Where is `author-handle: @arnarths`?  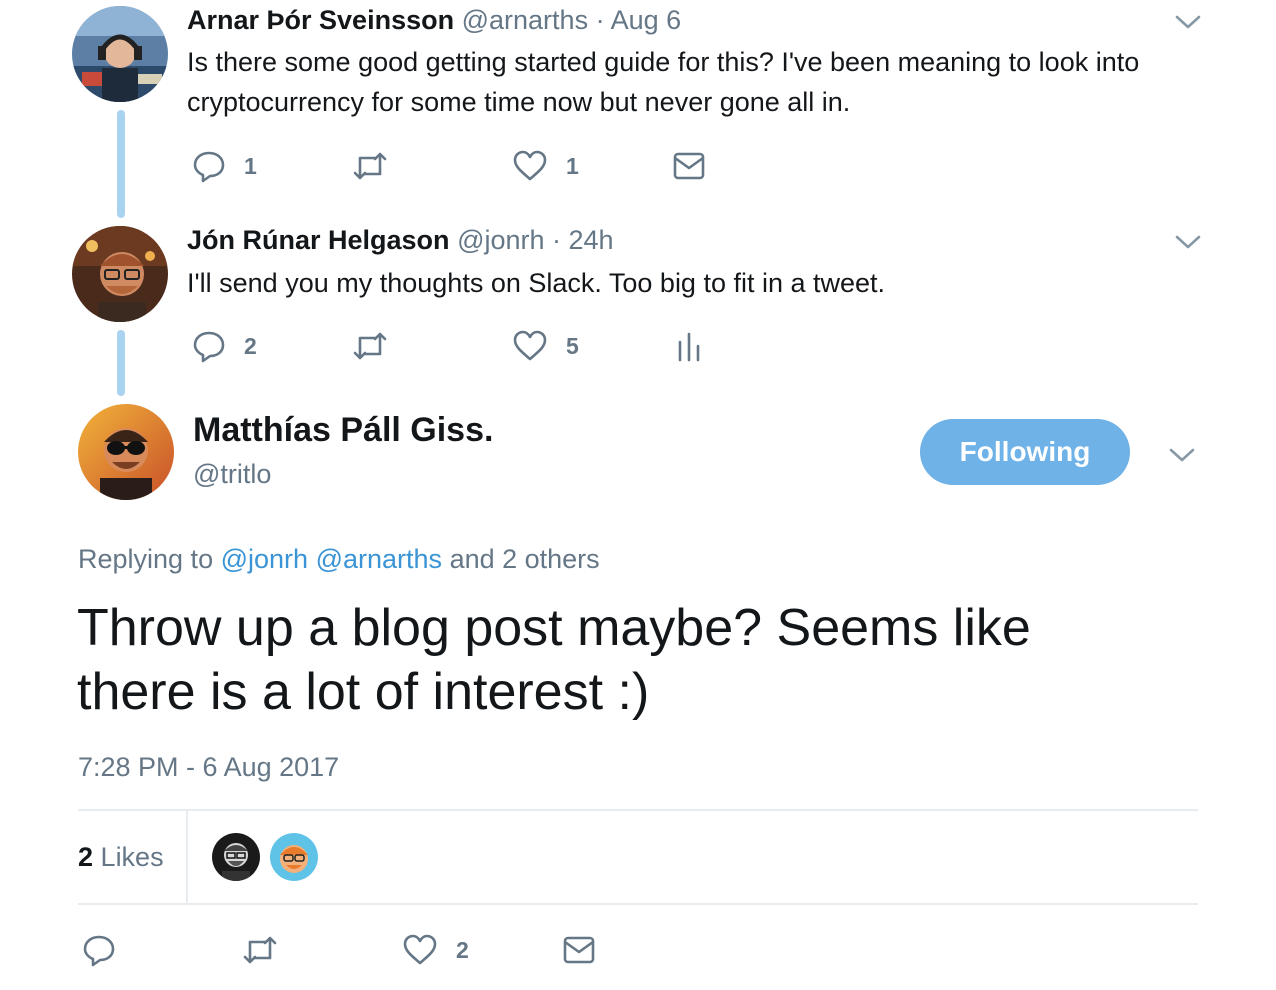
author-handle: @arnarths is located at coordinates (525, 20).